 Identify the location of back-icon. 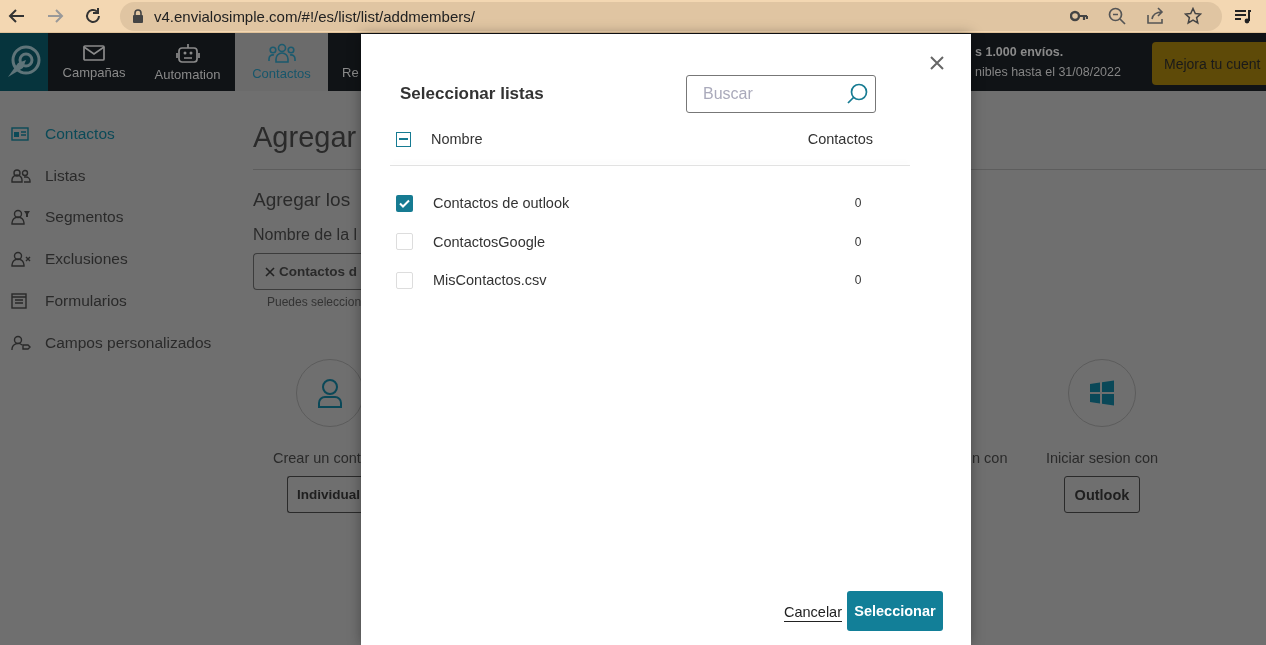
(17, 16).